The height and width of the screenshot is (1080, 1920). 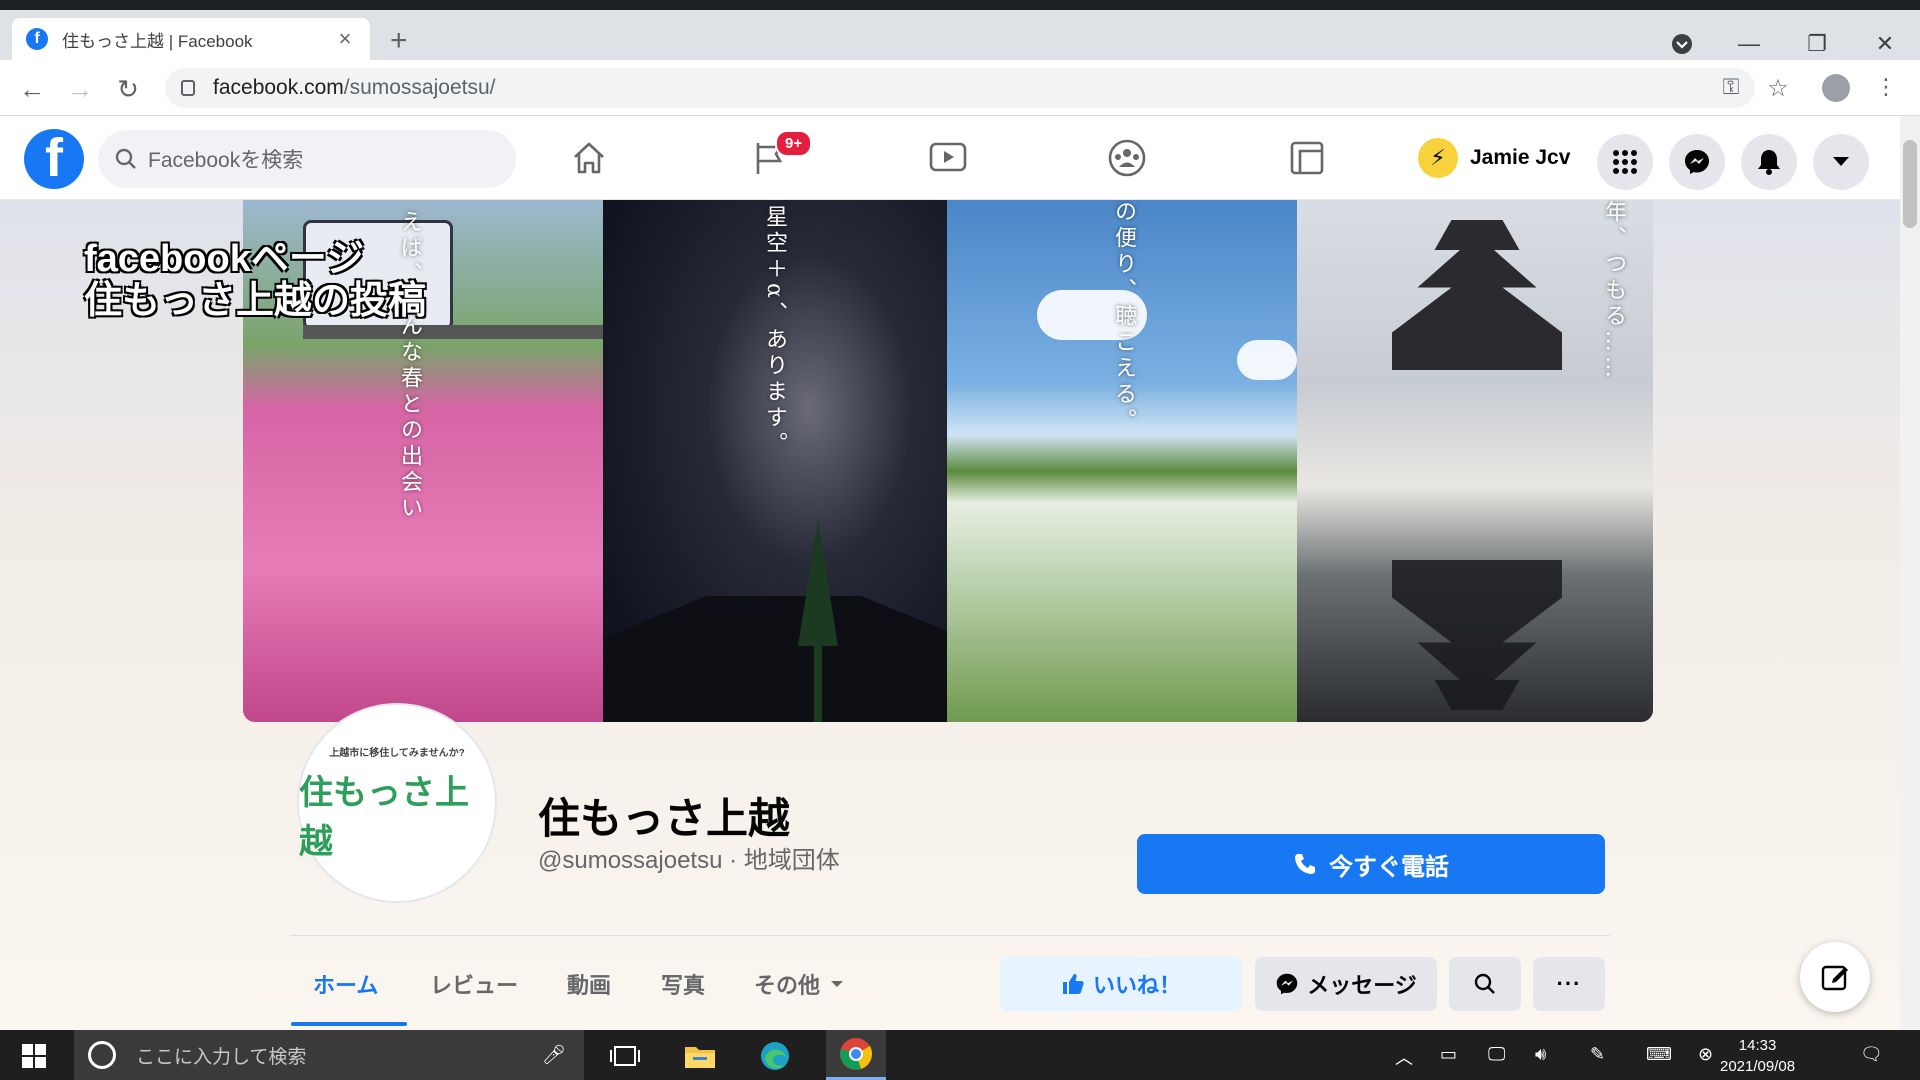 I want to click on call-now-button: 今すぐ電話, so click(x=1371, y=864).